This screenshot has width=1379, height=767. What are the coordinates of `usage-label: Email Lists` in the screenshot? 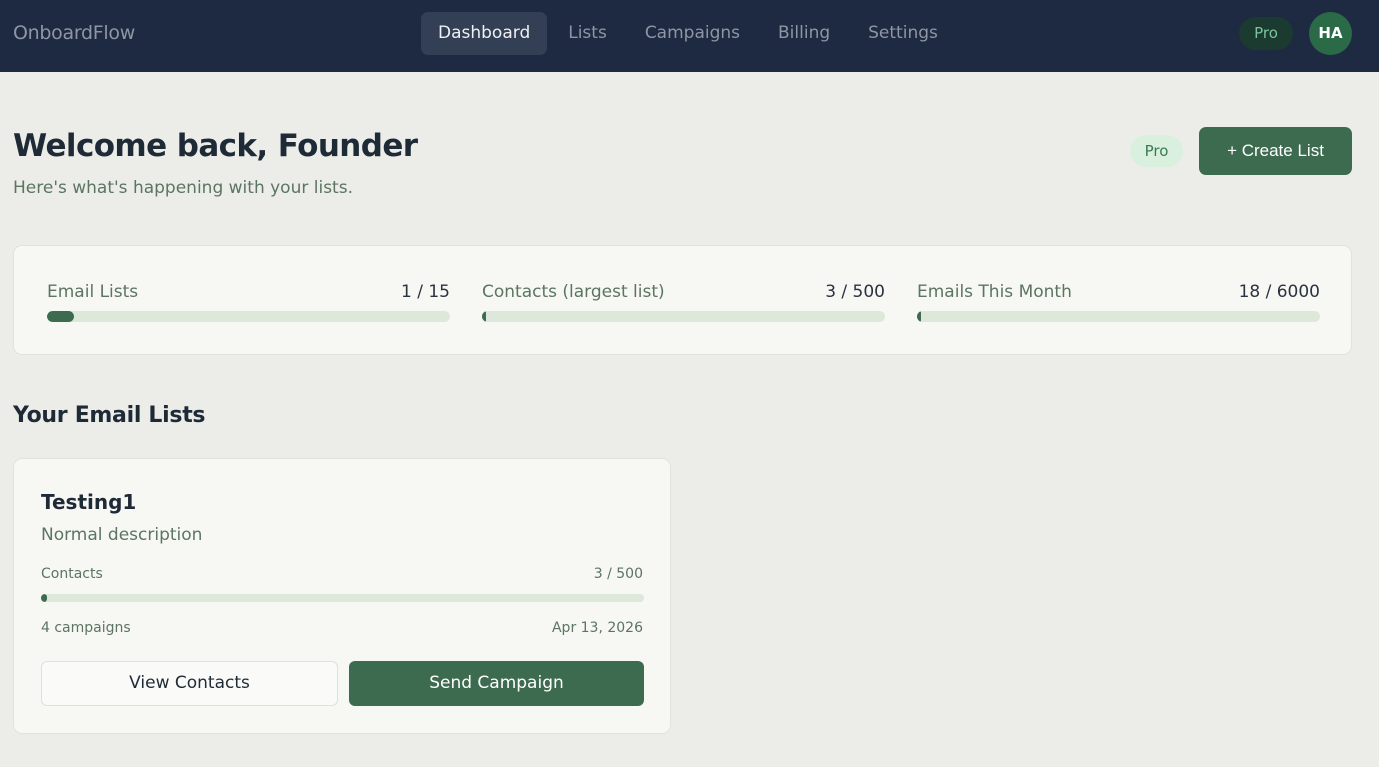 It's located at (93, 292).